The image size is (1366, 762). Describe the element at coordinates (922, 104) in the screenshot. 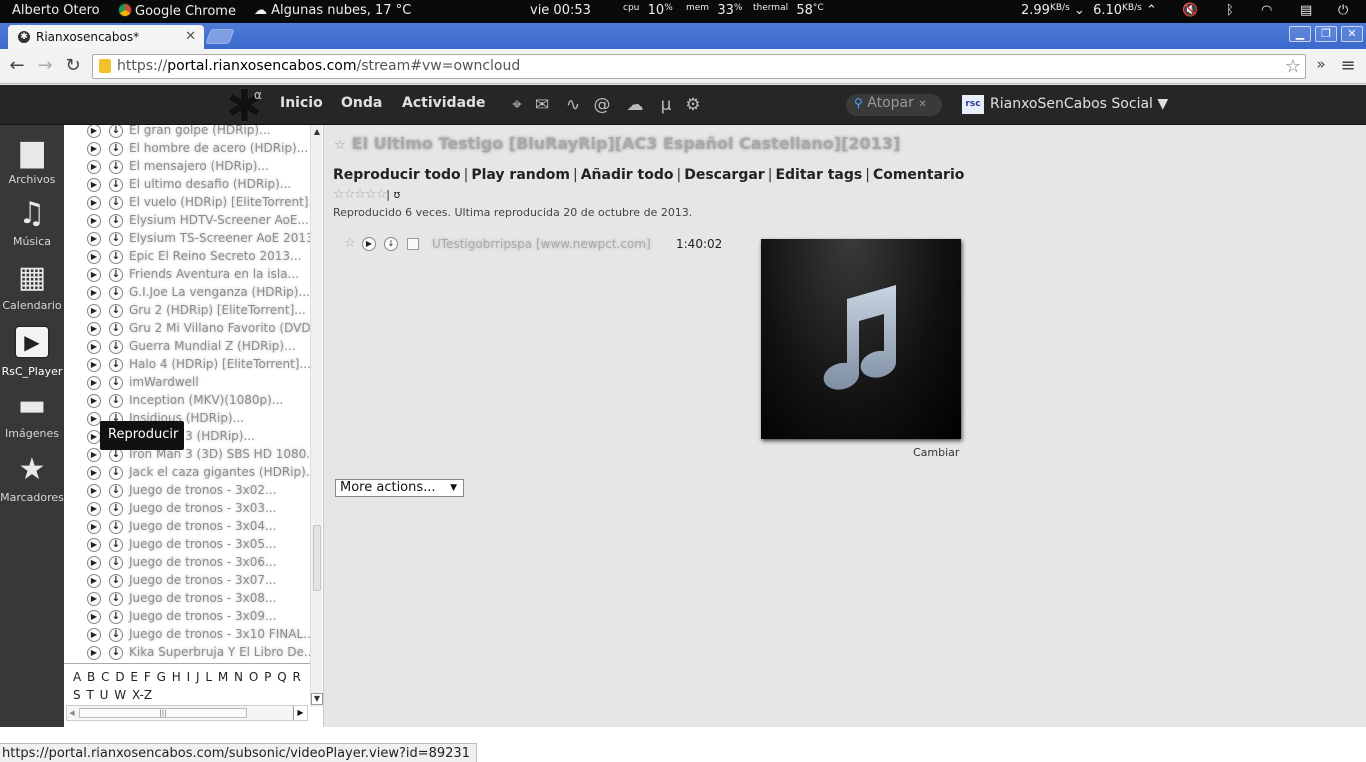

I see `search-clear-icon: ✕` at that location.